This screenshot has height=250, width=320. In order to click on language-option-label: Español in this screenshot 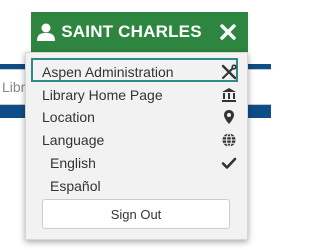, I will do `click(75, 185)`.